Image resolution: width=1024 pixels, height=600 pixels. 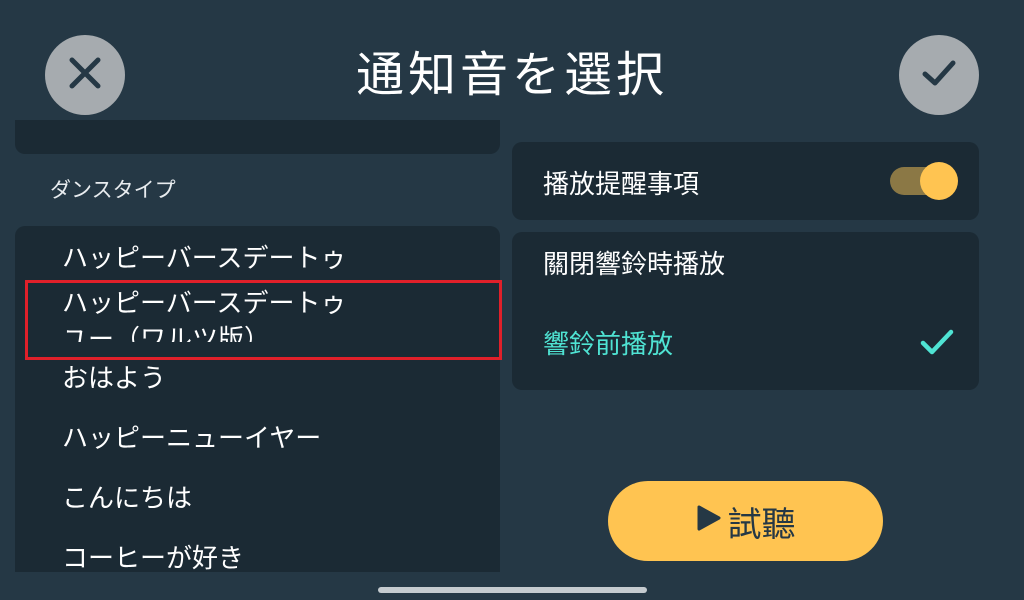 I want to click on play-icon, so click(x=709, y=521).